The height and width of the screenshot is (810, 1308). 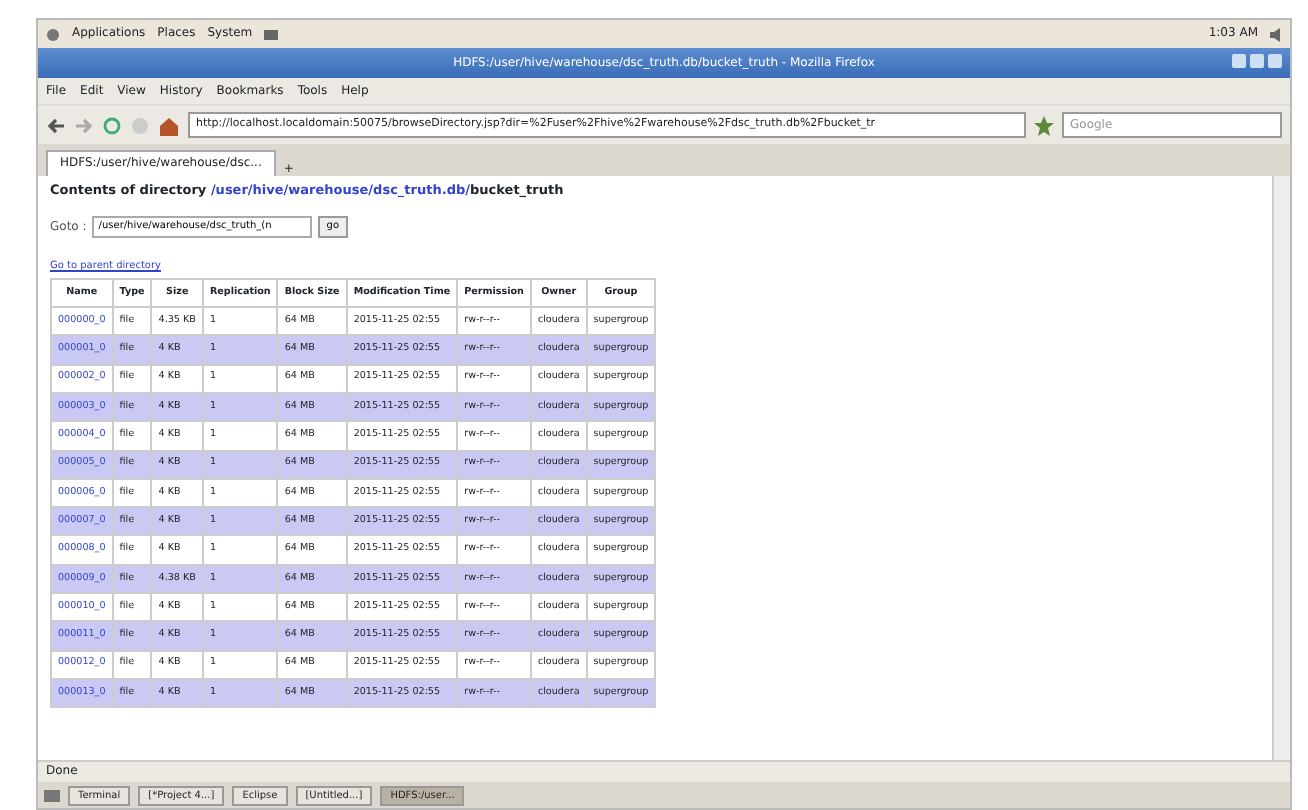 I want to click on home-icon, so click(x=169, y=125).